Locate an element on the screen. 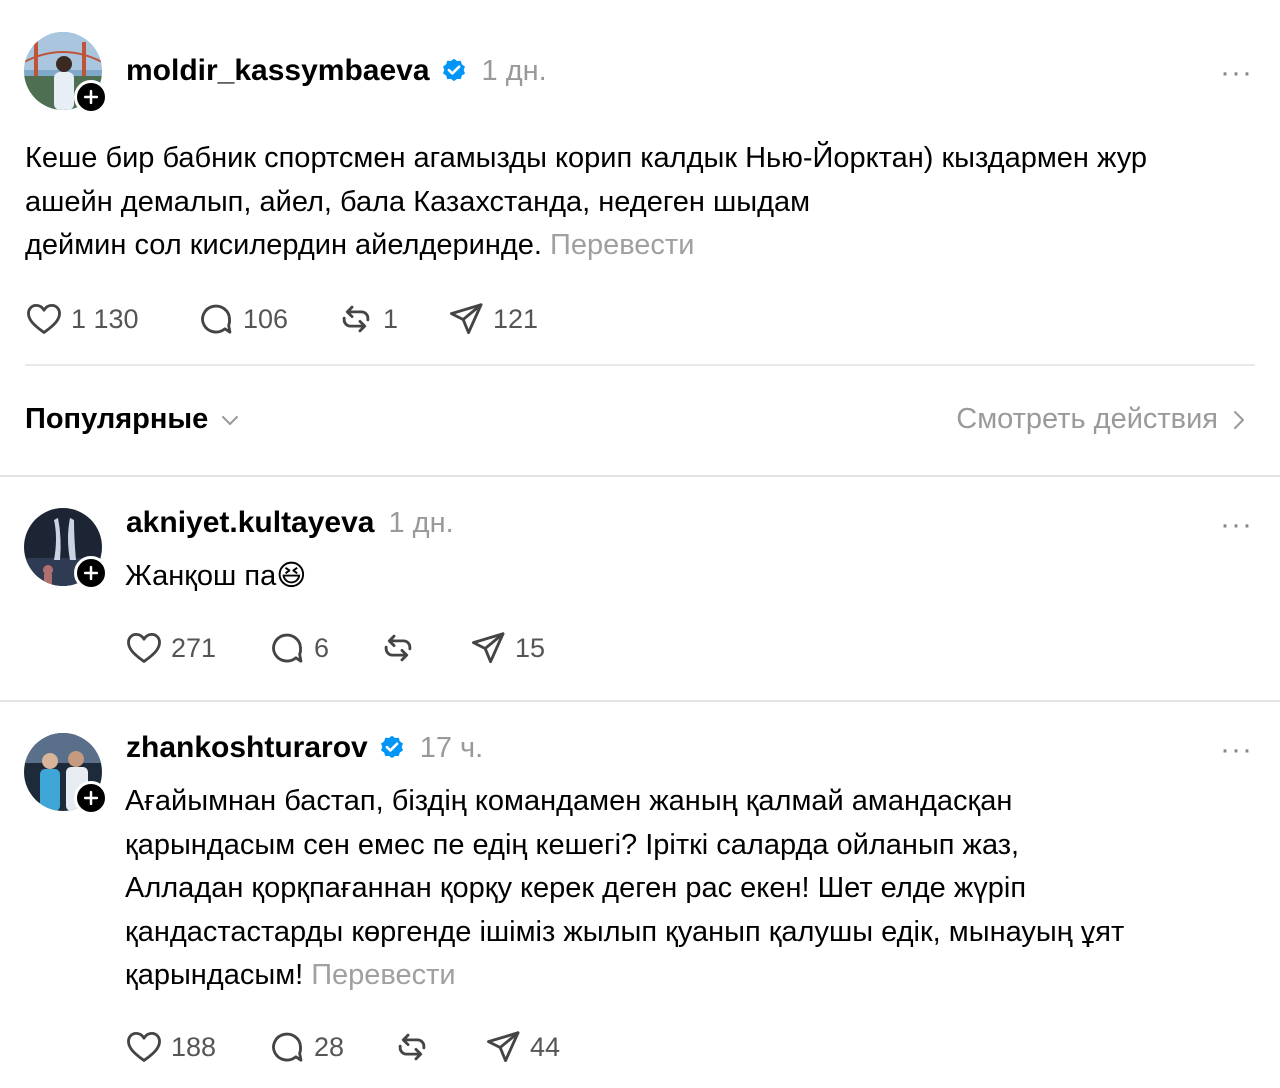 The height and width of the screenshot is (1088, 1280). share-button: 121 is located at coordinates (492, 319).